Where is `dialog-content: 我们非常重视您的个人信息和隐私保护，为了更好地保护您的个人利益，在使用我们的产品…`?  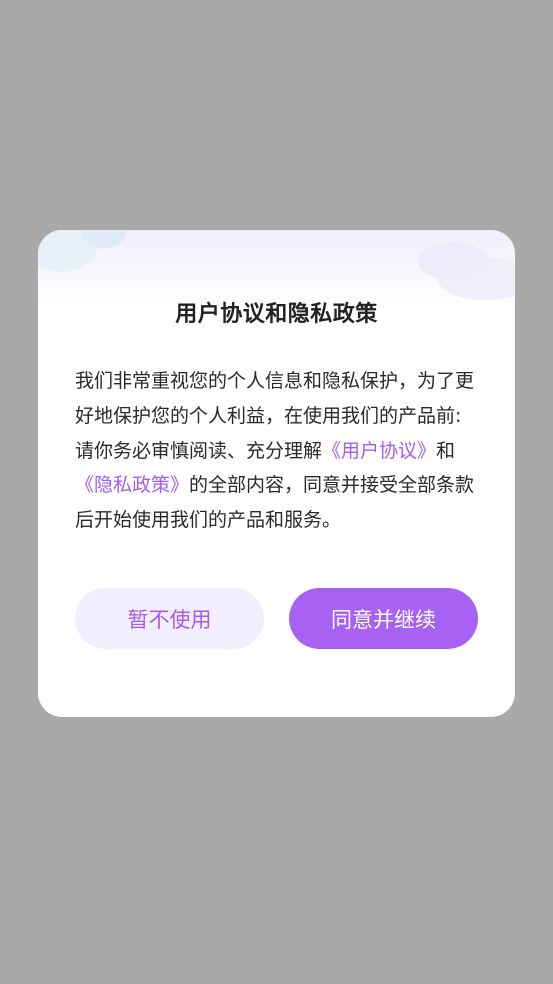
dialog-content: 我们非常重视您的个人信息和隐私保护，为了更好地保护您的个人利益，在使用我们的产品… is located at coordinates (276, 451).